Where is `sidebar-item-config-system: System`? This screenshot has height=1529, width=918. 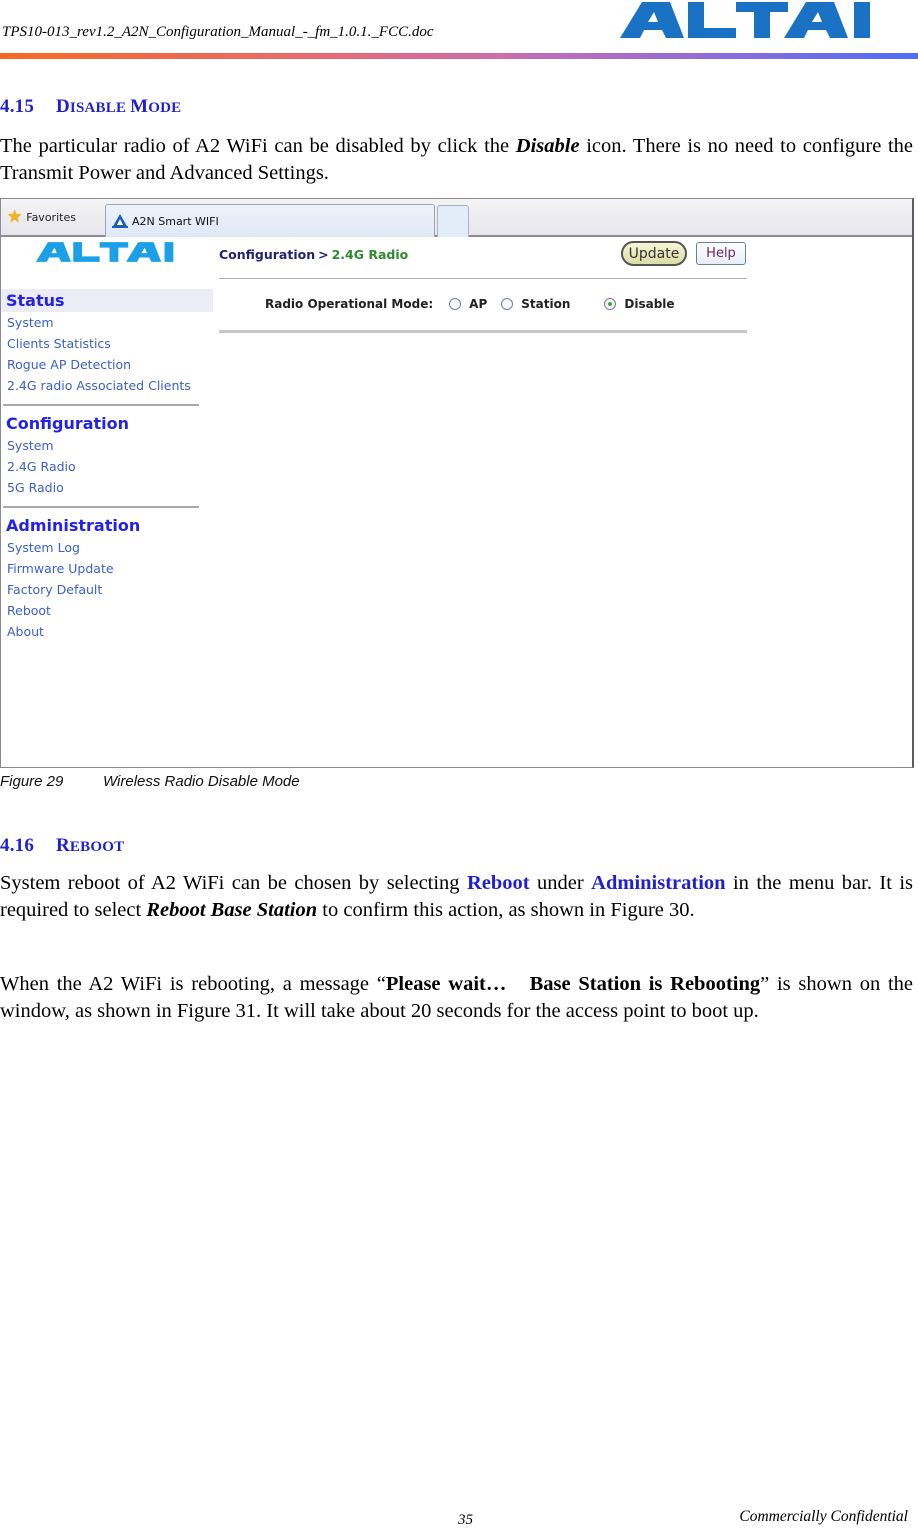
sidebar-item-config-system: System is located at coordinates (107, 445).